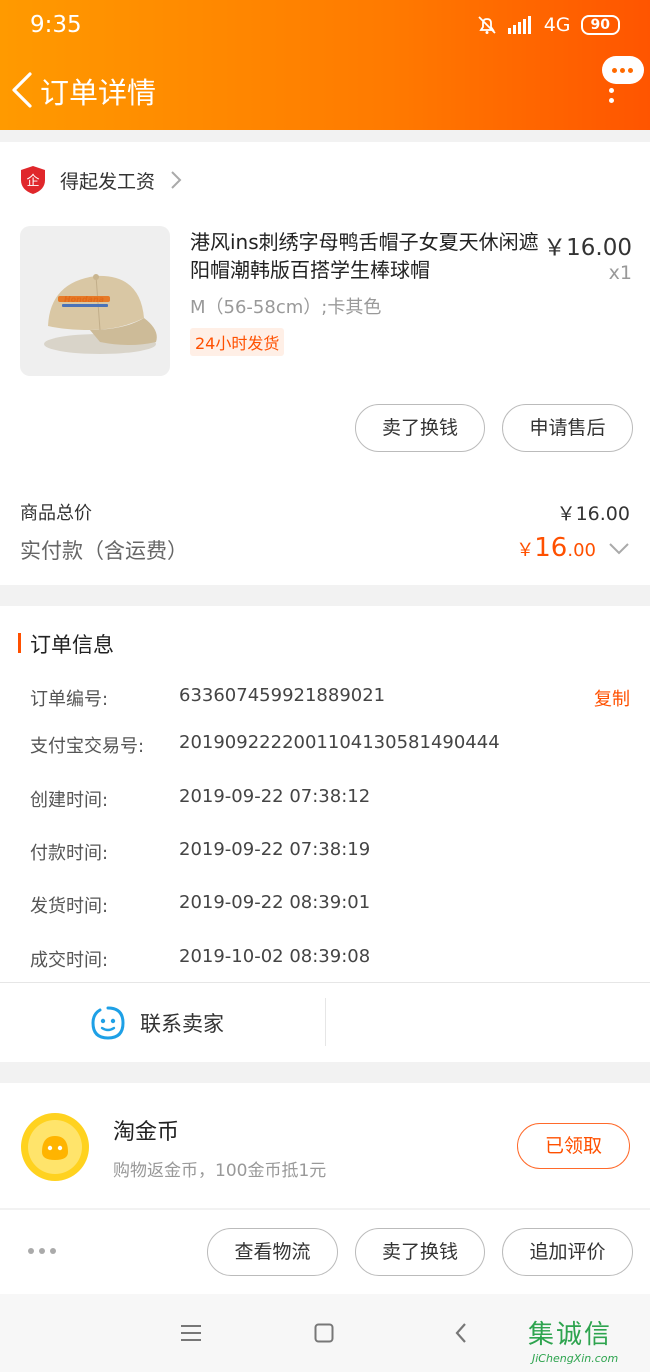  What do you see at coordinates (623, 70) in the screenshot?
I see `message-bubble-icon` at bounding box center [623, 70].